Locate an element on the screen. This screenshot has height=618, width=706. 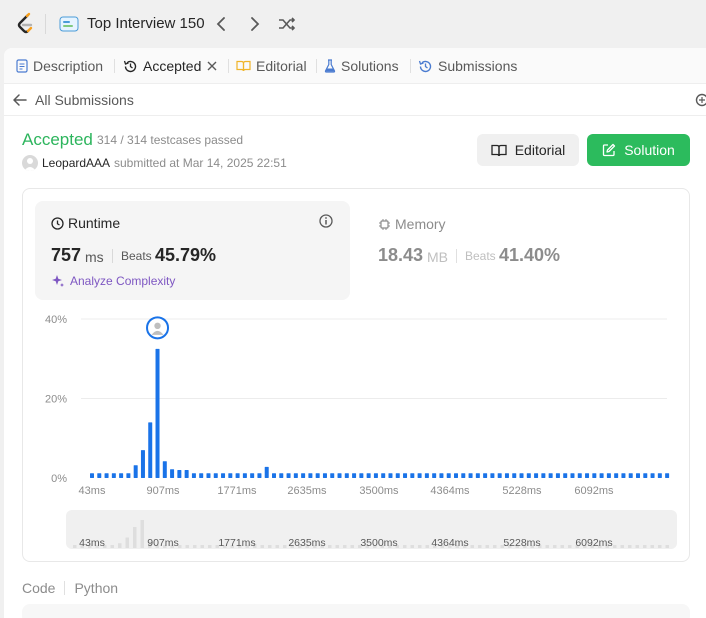
tab-accepted: Accepted is located at coordinates (170, 66).